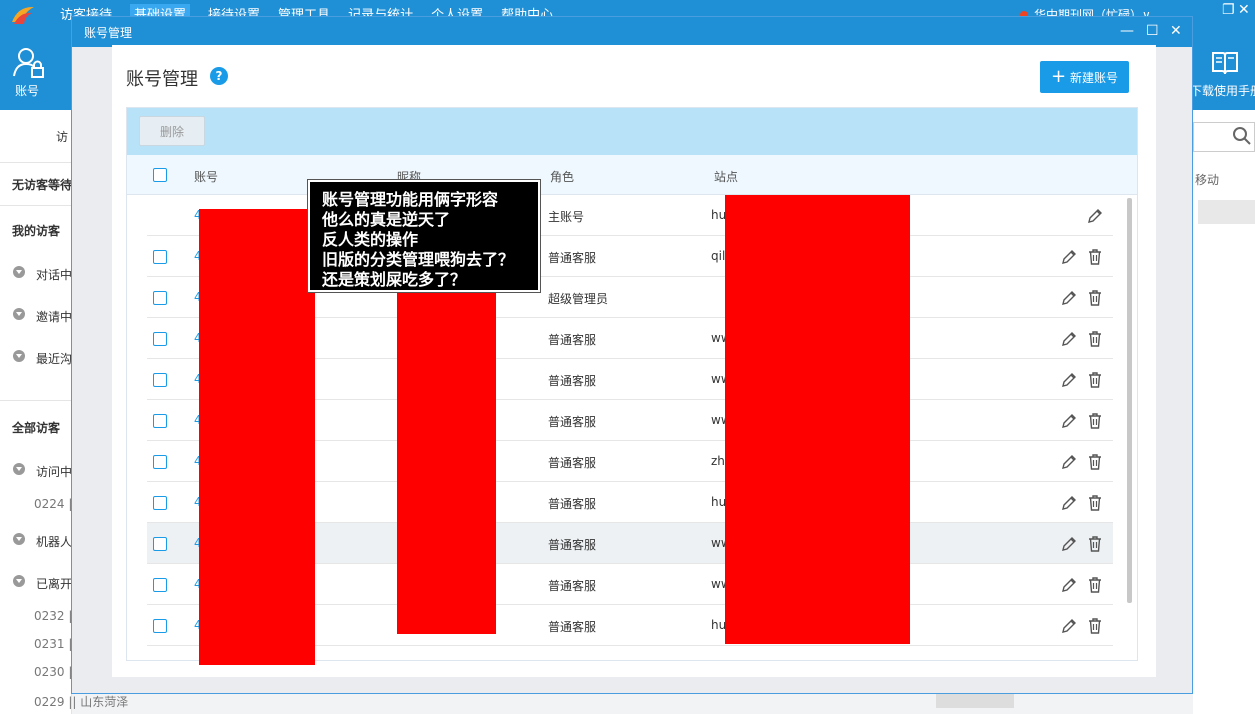  I want to click on move-label: 移动, so click(1207, 179).